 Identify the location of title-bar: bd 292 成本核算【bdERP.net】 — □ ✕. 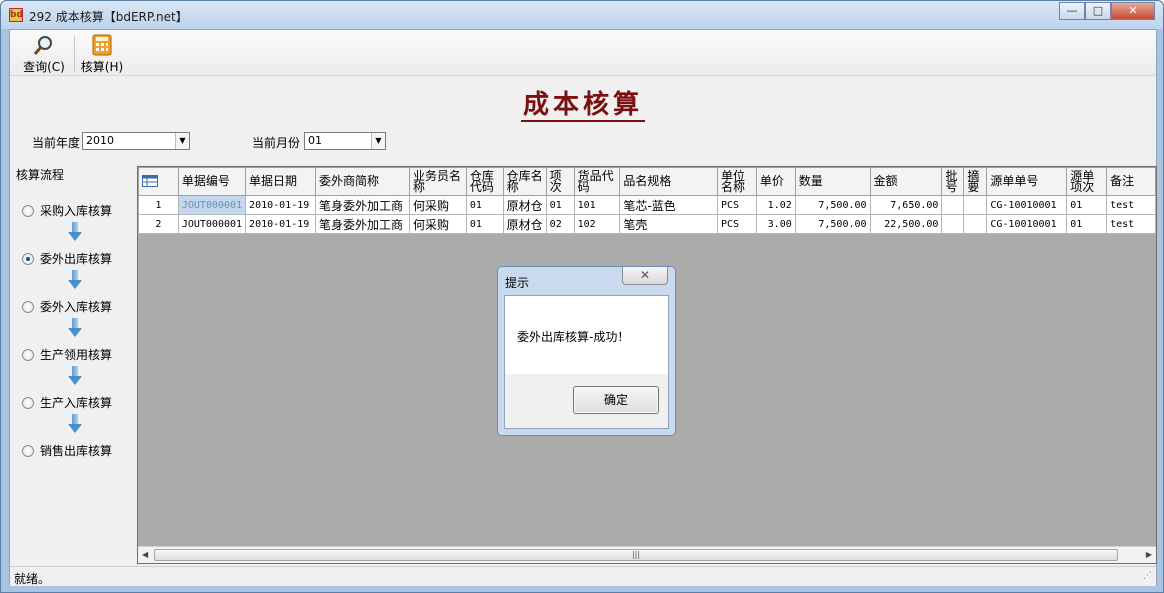
(582, 15).